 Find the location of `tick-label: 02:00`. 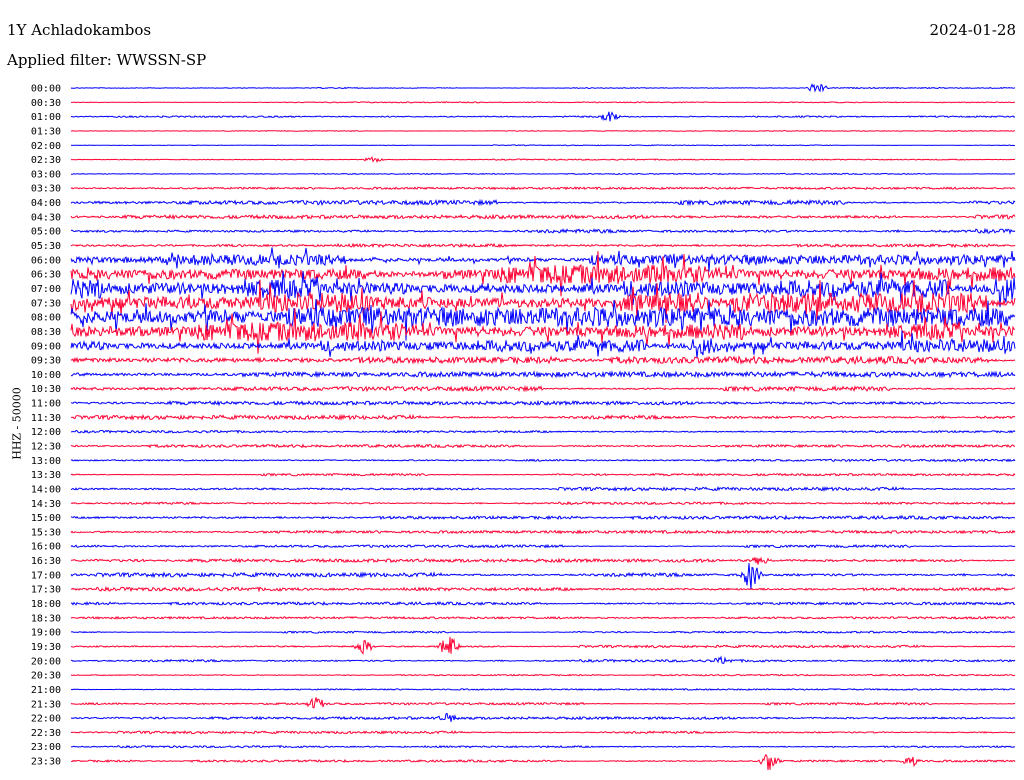

tick-label: 02:00 is located at coordinates (46, 146).